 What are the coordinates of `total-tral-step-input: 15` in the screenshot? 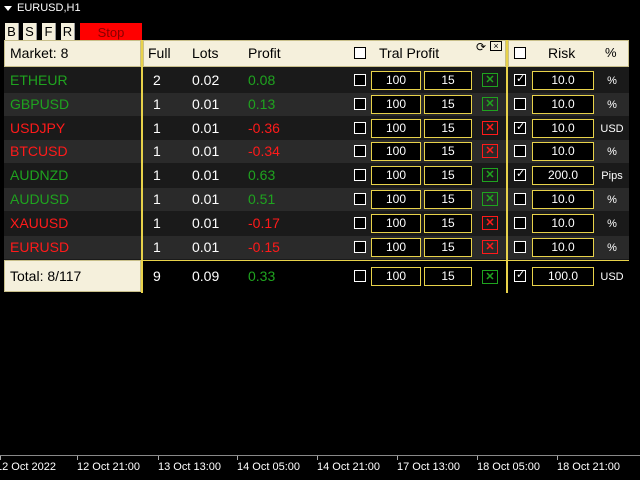 It's located at (448, 276).